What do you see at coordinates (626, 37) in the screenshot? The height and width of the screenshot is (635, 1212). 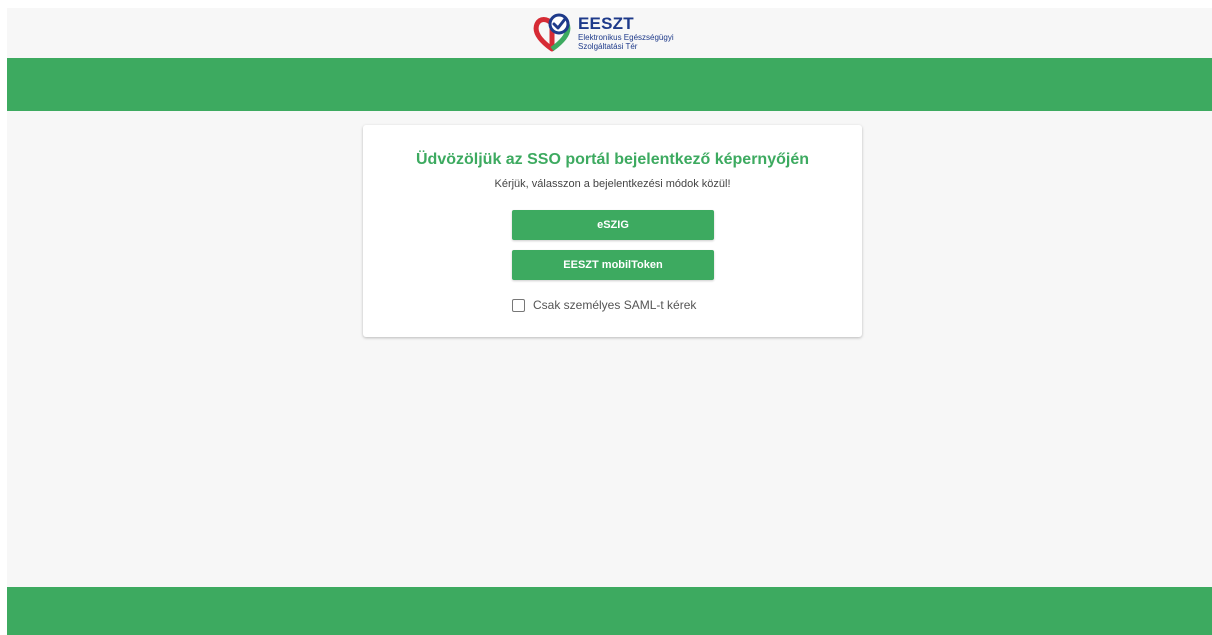 I see `logo-subtitle-line1: Elektronikus Egészségügyi` at bounding box center [626, 37].